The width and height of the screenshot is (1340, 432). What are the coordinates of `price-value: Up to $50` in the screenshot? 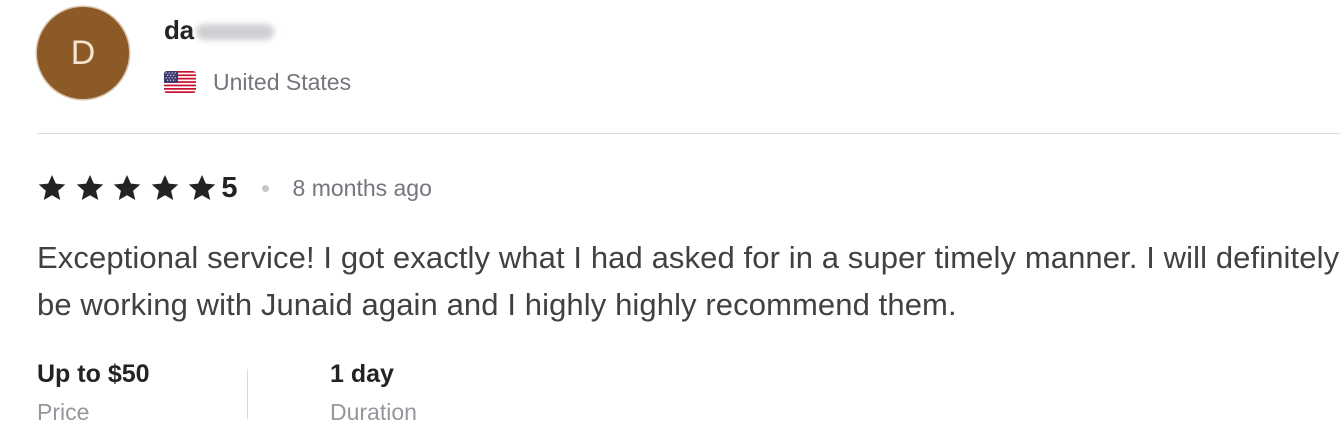 It's located at (93, 374).